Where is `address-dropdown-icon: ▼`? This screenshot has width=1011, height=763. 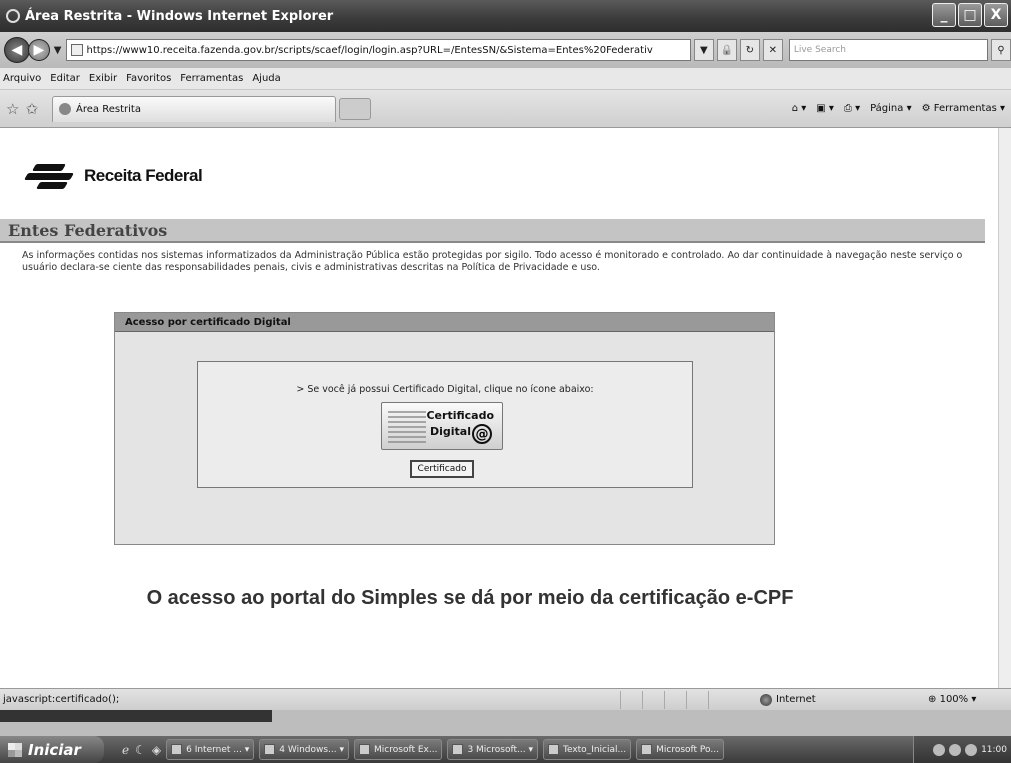 address-dropdown-icon: ▼ is located at coordinates (703, 50).